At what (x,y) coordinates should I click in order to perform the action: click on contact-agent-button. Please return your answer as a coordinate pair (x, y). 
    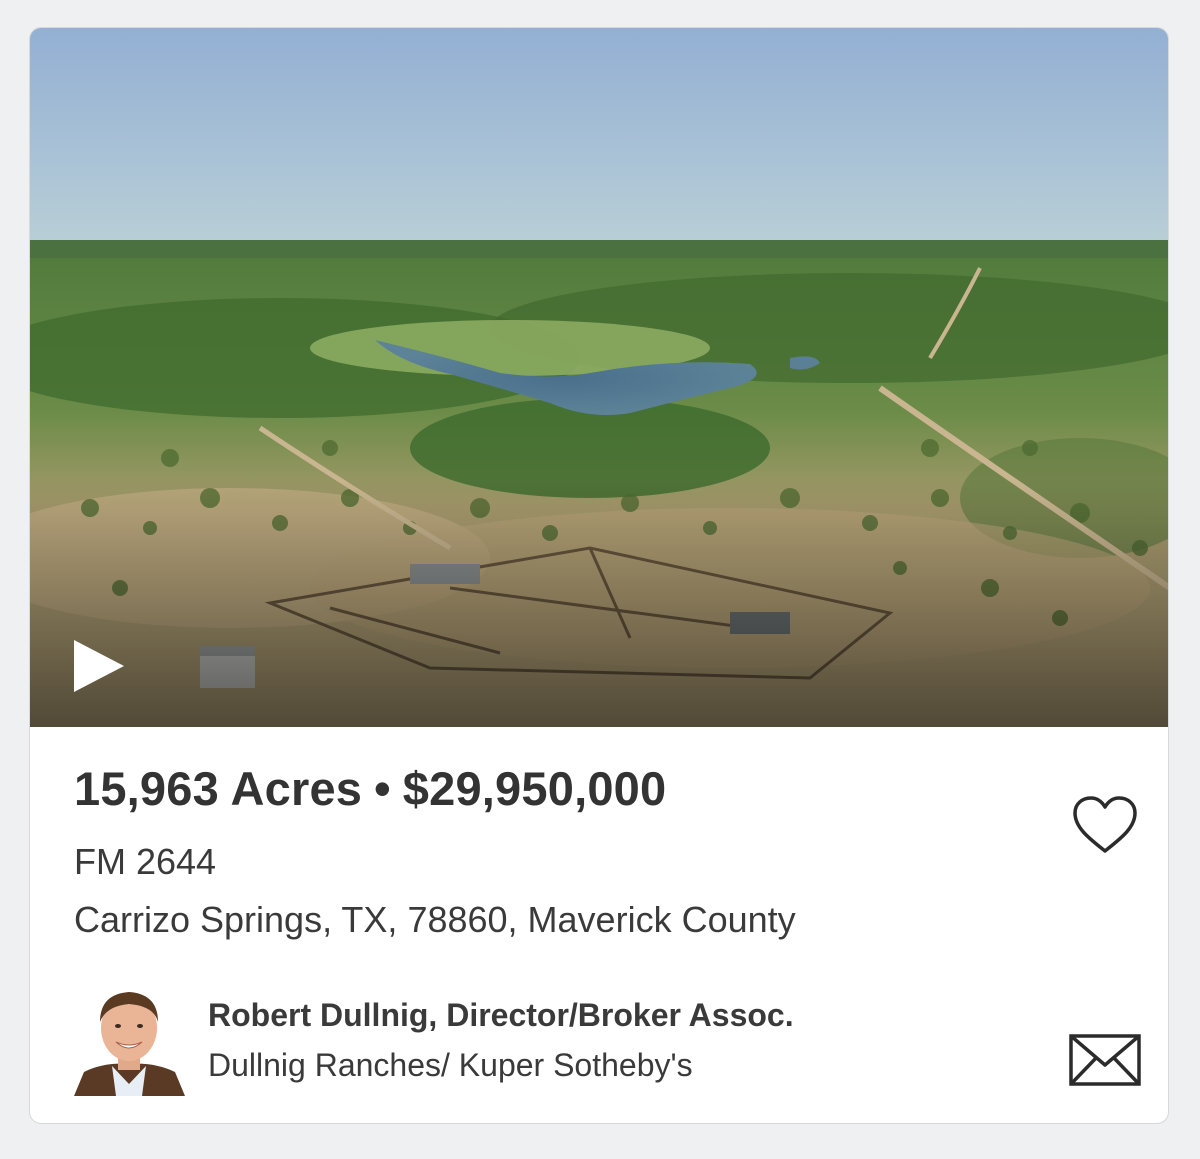
    Looking at the image, I should click on (1105, 1060).